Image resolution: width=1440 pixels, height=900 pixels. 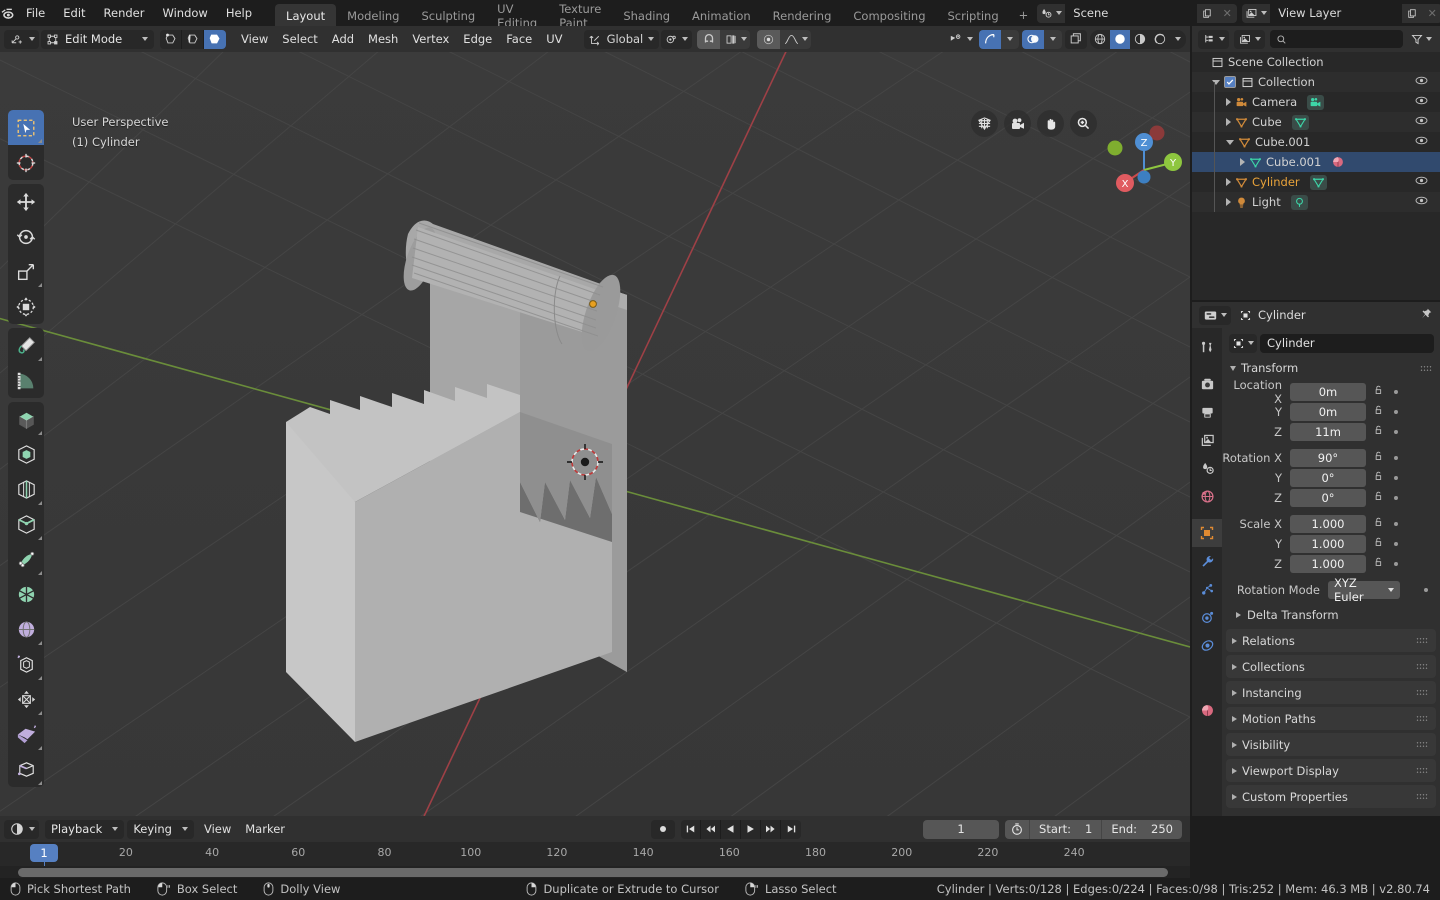 I want to click on mesh-data-icon, so click(x=1318, y=182).